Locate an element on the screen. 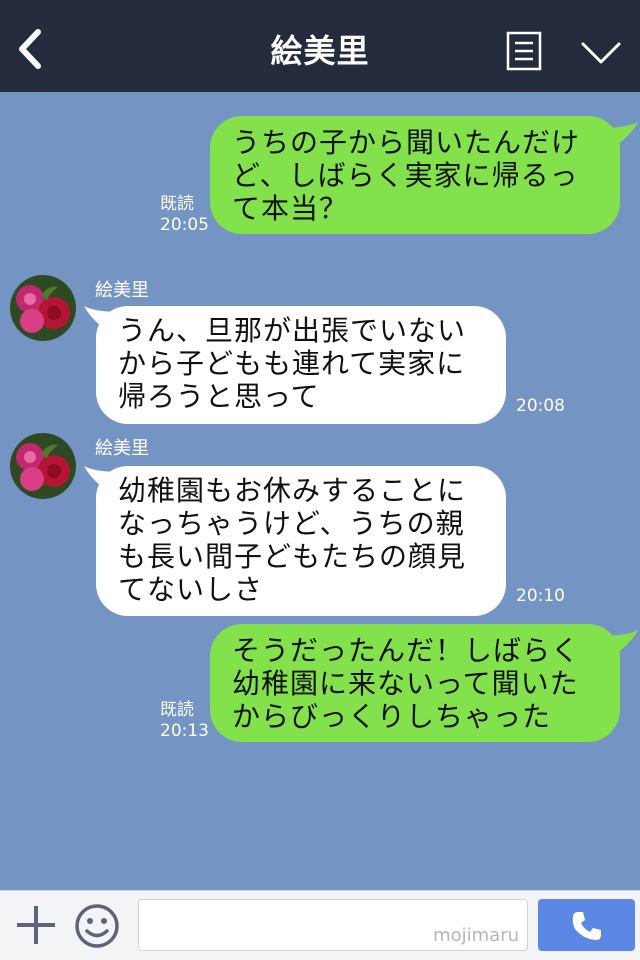 This screenshot has height=960, width=640. message-line: なっちゃうけど、うちの親 is located at coordinates (291, 523).